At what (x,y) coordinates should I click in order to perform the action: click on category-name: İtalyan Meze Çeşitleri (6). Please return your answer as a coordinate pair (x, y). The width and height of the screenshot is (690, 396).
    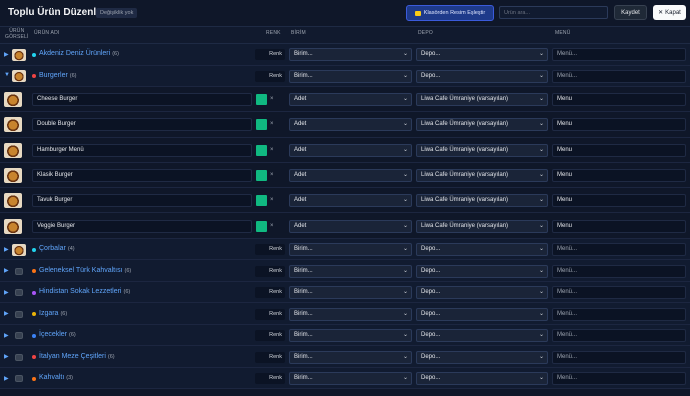
    Looking at the image, I should click on (77, 356).